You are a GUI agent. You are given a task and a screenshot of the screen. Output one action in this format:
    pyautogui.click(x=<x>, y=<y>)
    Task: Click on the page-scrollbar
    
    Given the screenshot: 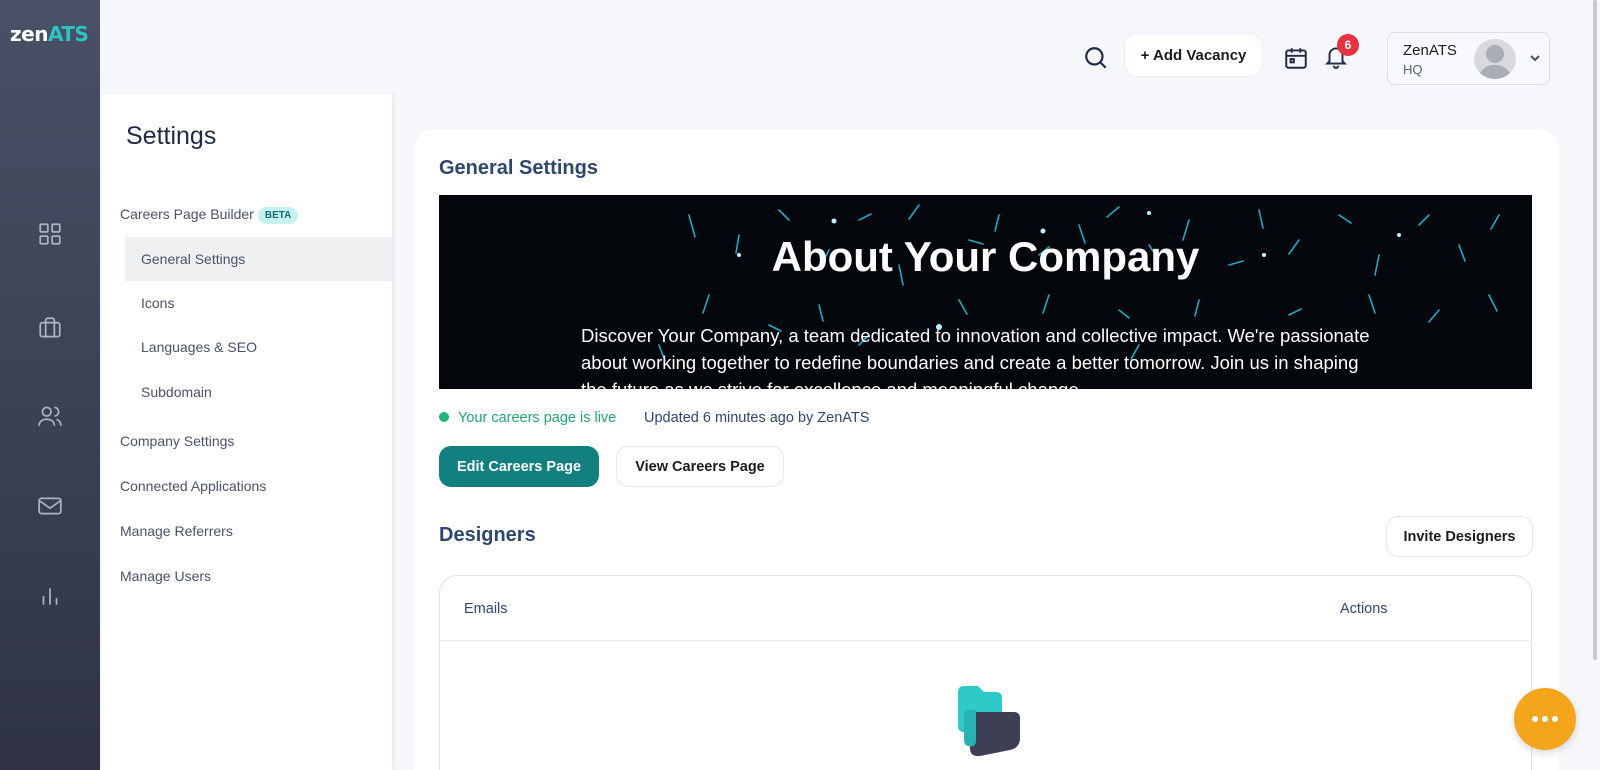 What is the action you would take?
    pyautogui.click(x=1595, y=385)
    